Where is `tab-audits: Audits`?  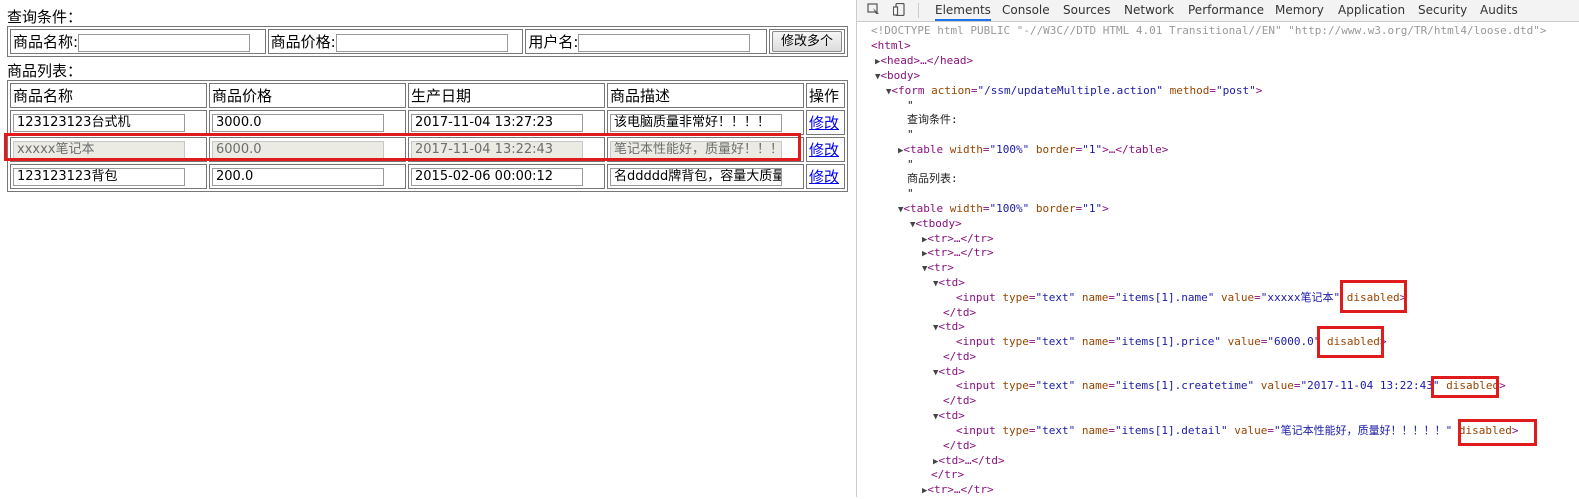
tab-audits: Audits is located at coordinates (1499, 10).